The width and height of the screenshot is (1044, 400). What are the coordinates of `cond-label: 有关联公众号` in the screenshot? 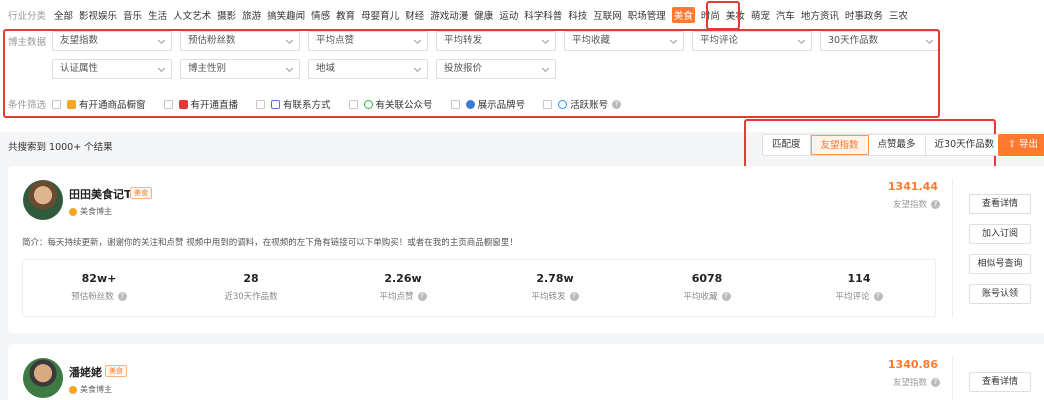 It's located at (404, 105).